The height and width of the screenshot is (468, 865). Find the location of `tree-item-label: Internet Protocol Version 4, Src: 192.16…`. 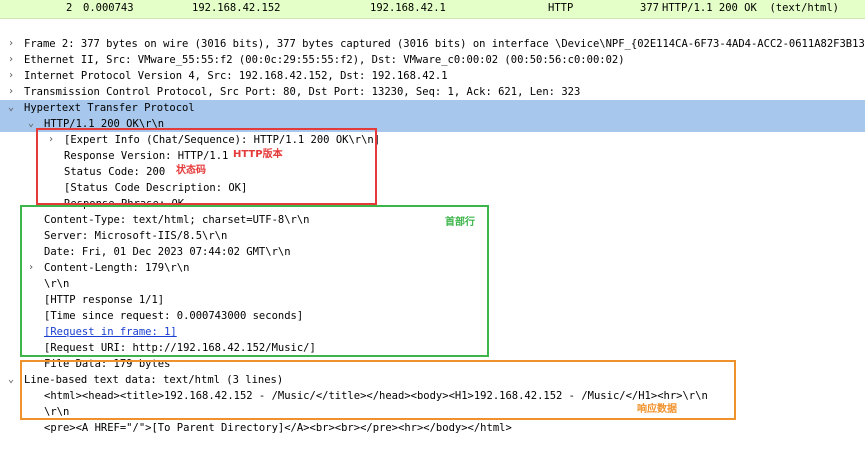

tree-item-label: Internet Protocol Version 4, Src: 192.16… is located at coordinates (236, 76).